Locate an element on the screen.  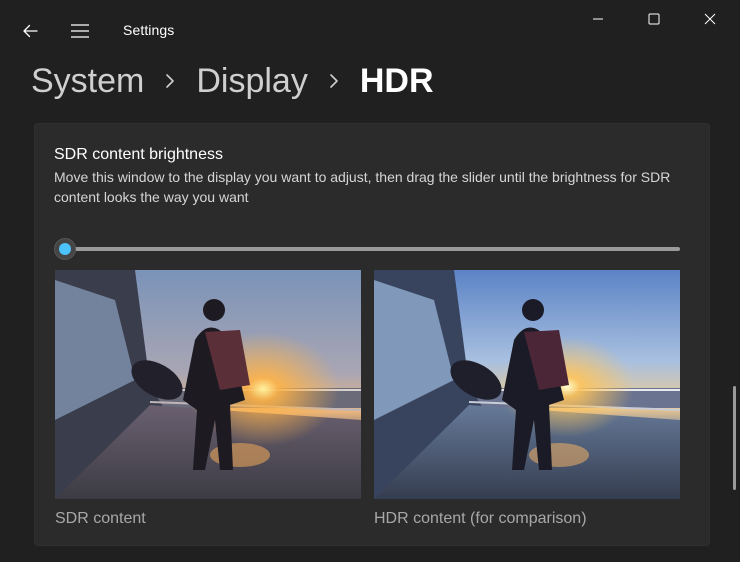
breadcrumb-item-system: System is located at coordinates (87, 81).